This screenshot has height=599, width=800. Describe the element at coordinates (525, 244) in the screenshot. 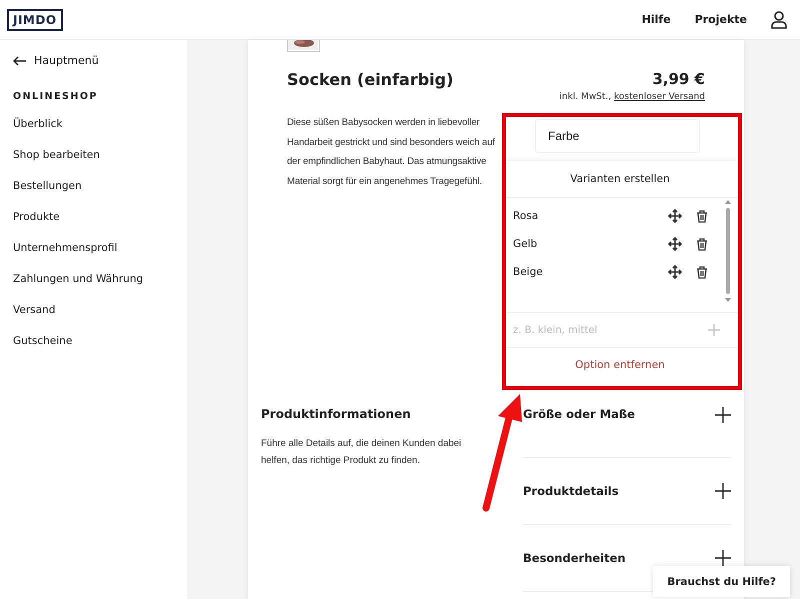

I see `variant-name: Gelb` at that location.